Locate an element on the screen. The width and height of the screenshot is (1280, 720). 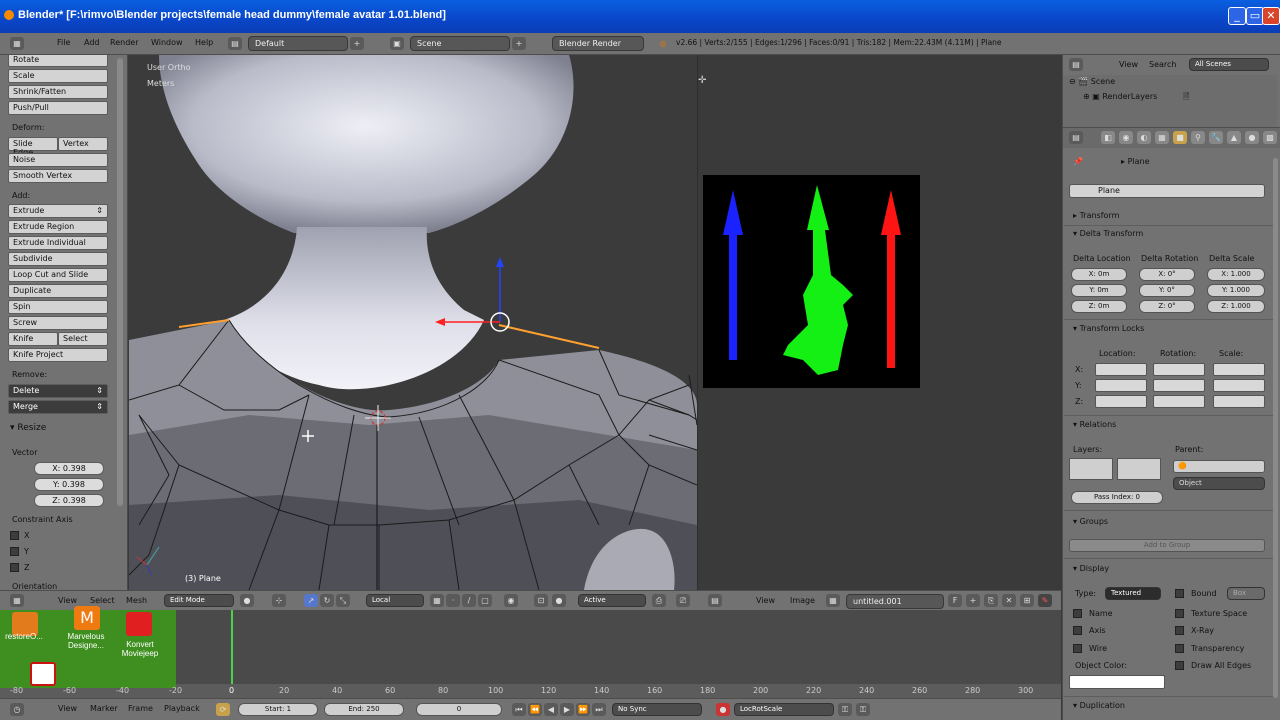
vector-x-field: X: 0.398 is located at coordinates (69, 468).